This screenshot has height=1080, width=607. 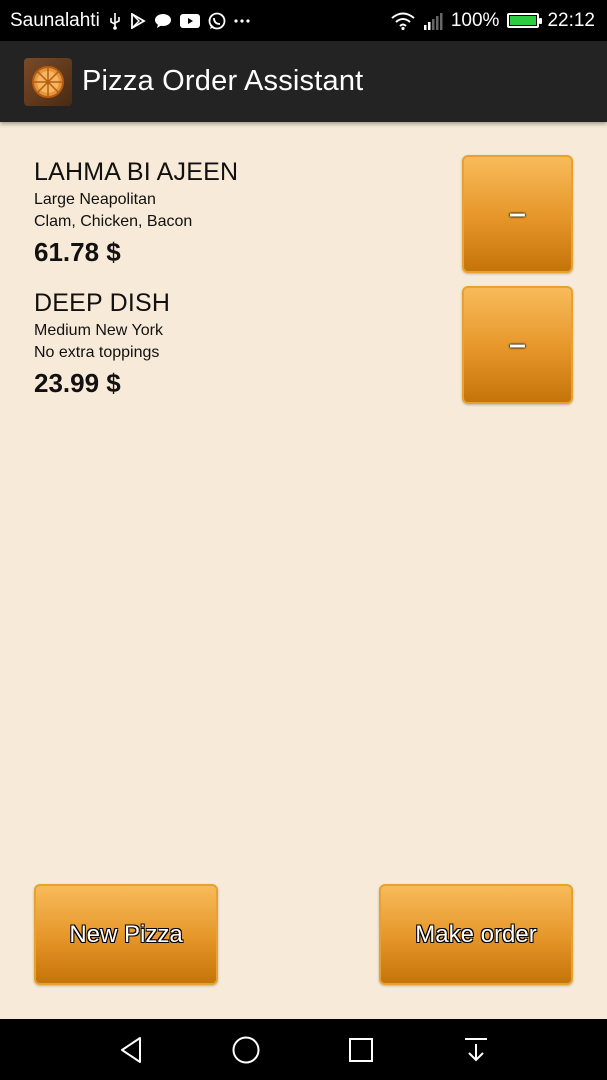 What do you see at coordinates (55, 20) in the screenshot?
I see `carrier-name: Saunalahti` at bounding box center [55, 20].